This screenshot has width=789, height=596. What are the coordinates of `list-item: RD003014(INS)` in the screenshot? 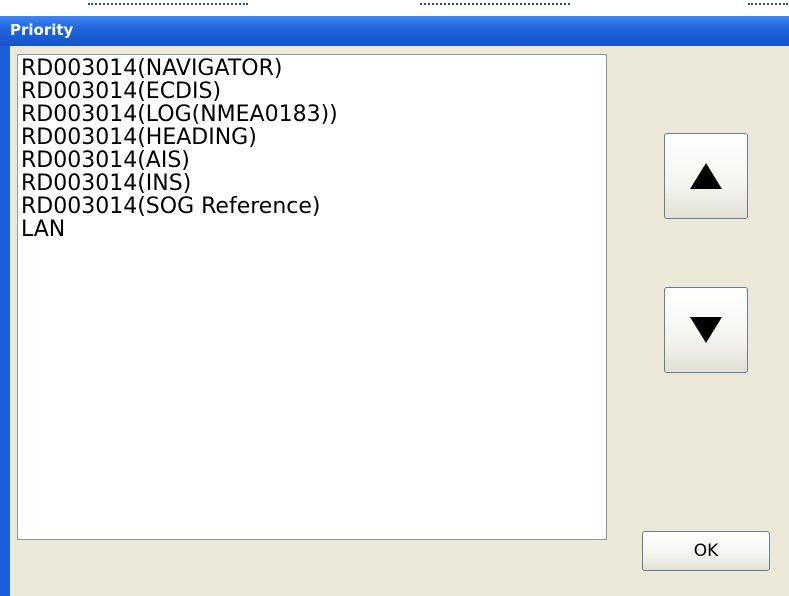 It's located at (312, 183).